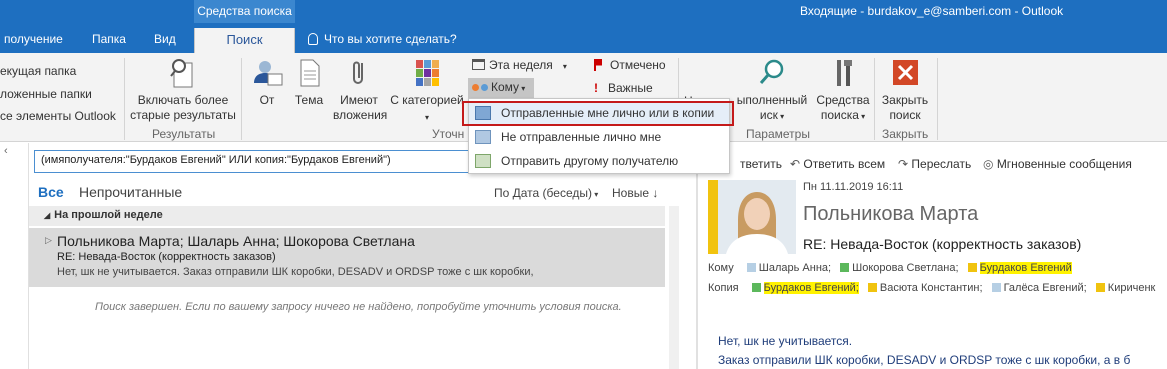 The height and width of the screenshot is (369, 1167). Describe the element at coordinates (674, 287) in the screenshot. I see `list-scrollbar` at that location.